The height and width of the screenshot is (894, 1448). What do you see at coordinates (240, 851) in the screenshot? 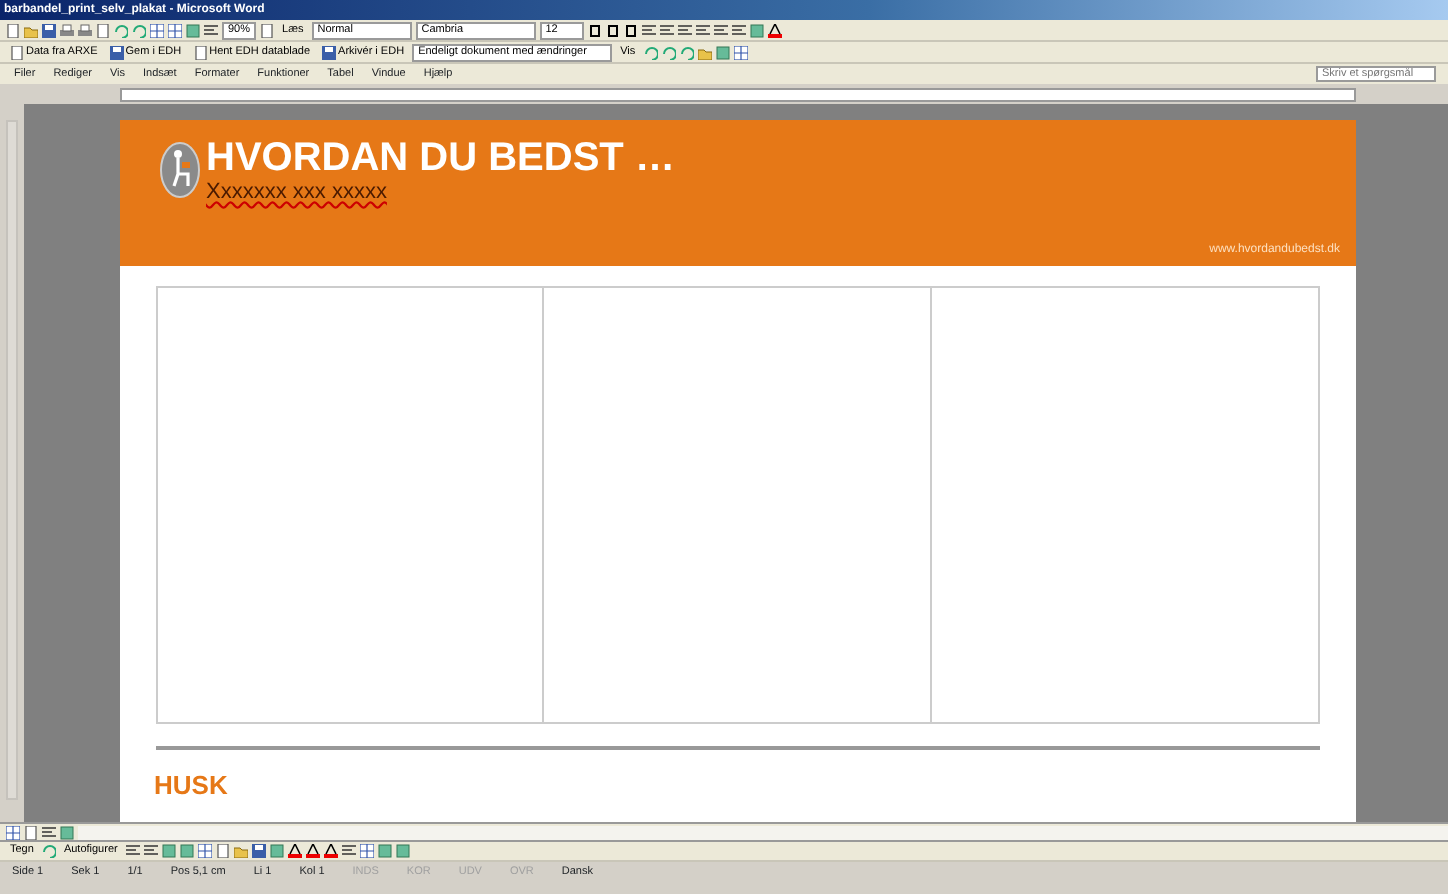
I see `folder-icon` at bounding box center [240, 851].